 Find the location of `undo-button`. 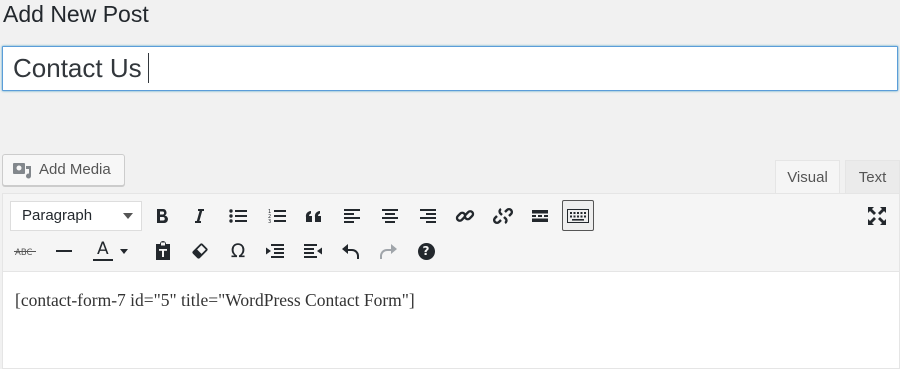

undo-button is located at coordinates (351, 251).